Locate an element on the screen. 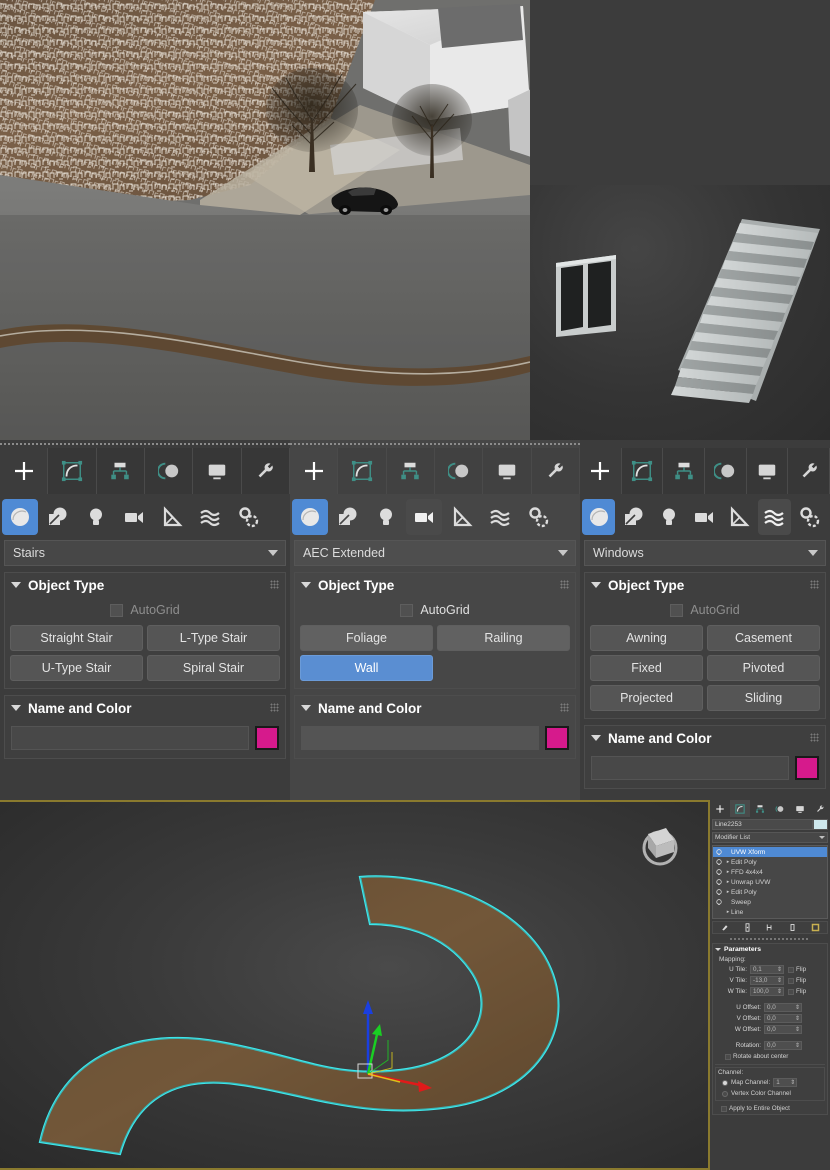 Image resolution: width=830 pixels, height=1170 pixels. object-color-swatch is located at coordinates (267, 738).